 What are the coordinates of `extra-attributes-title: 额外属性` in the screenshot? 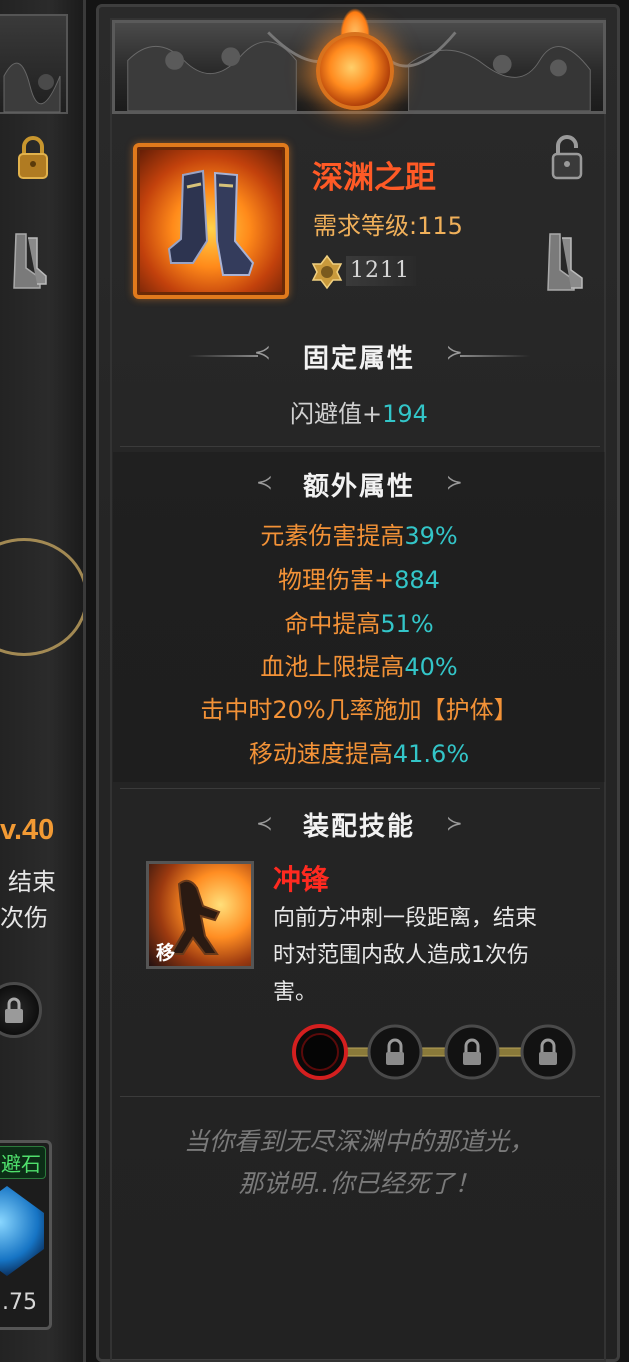 It's located at (358, 487).